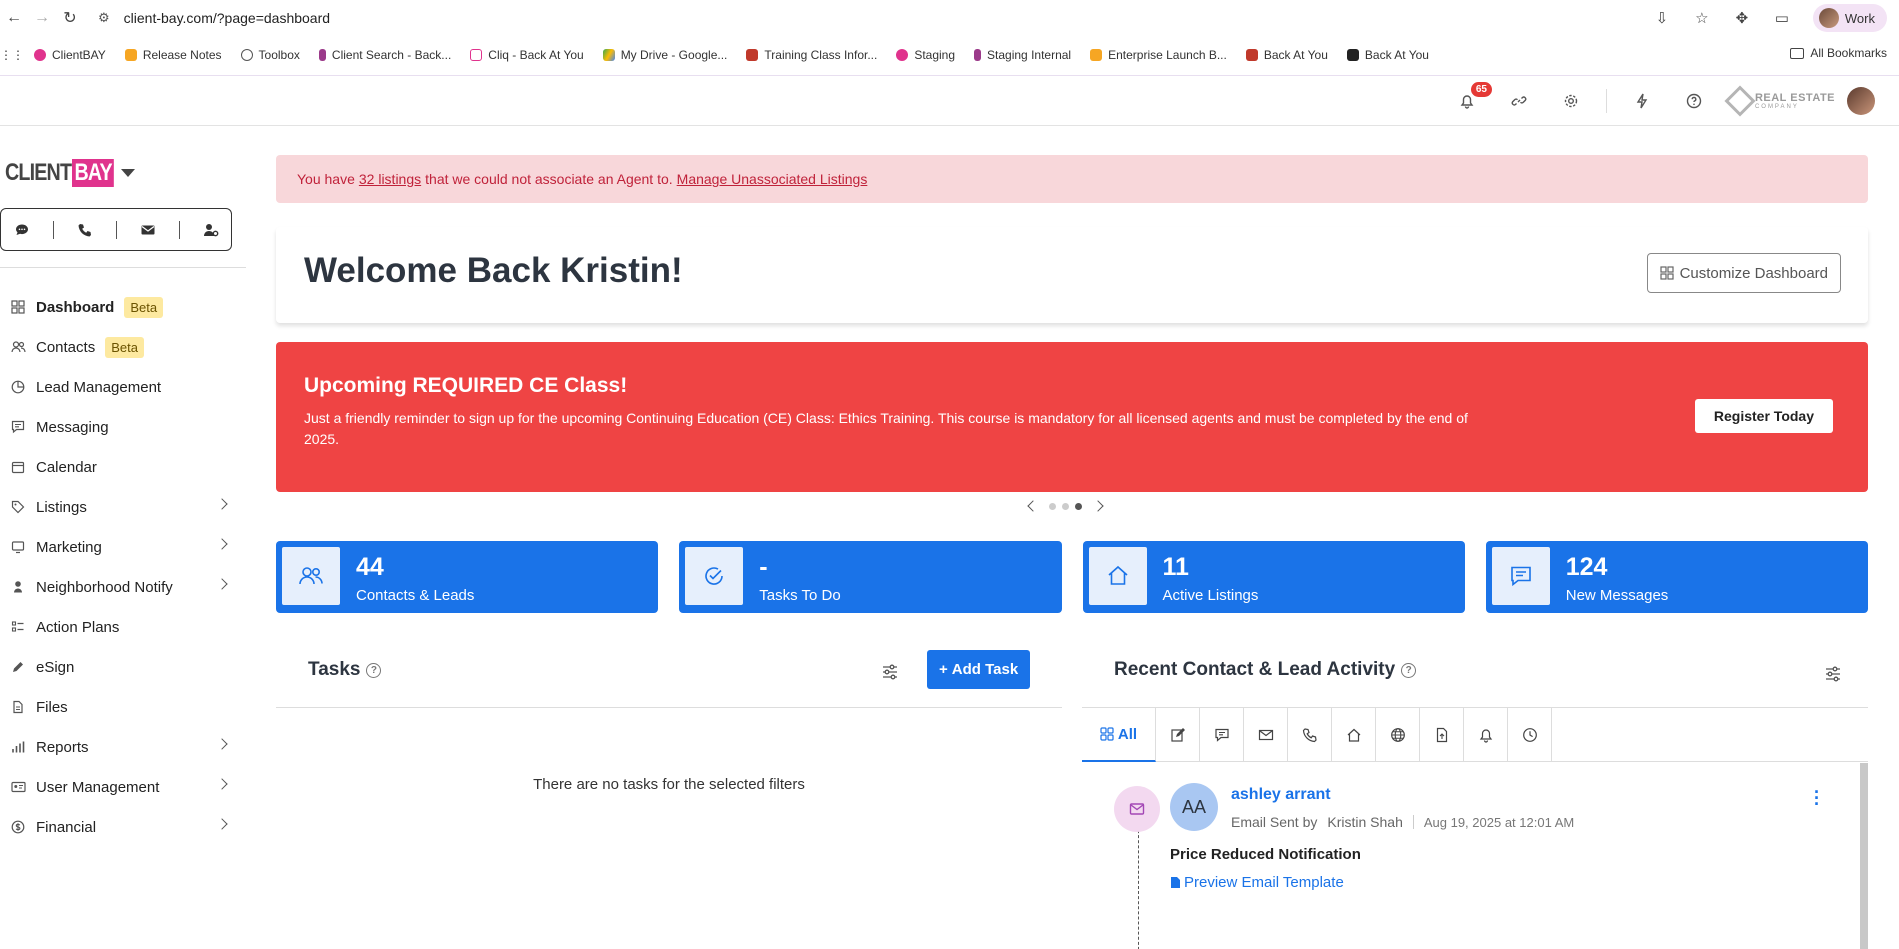  What do you see at coordinates (1519, 101) in the screenshot?
I see `link-button` at bounding box center [1519, 101].